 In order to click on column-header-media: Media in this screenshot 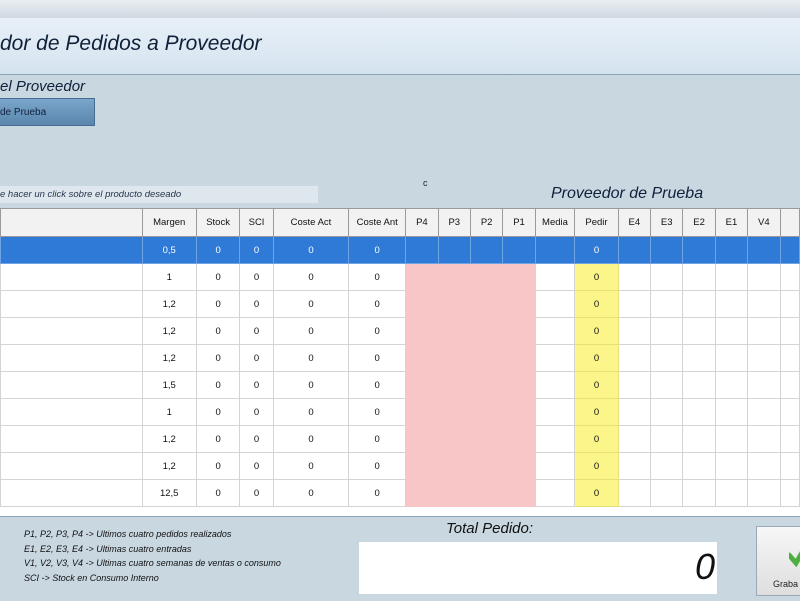, I will do `click(555, 222)`.